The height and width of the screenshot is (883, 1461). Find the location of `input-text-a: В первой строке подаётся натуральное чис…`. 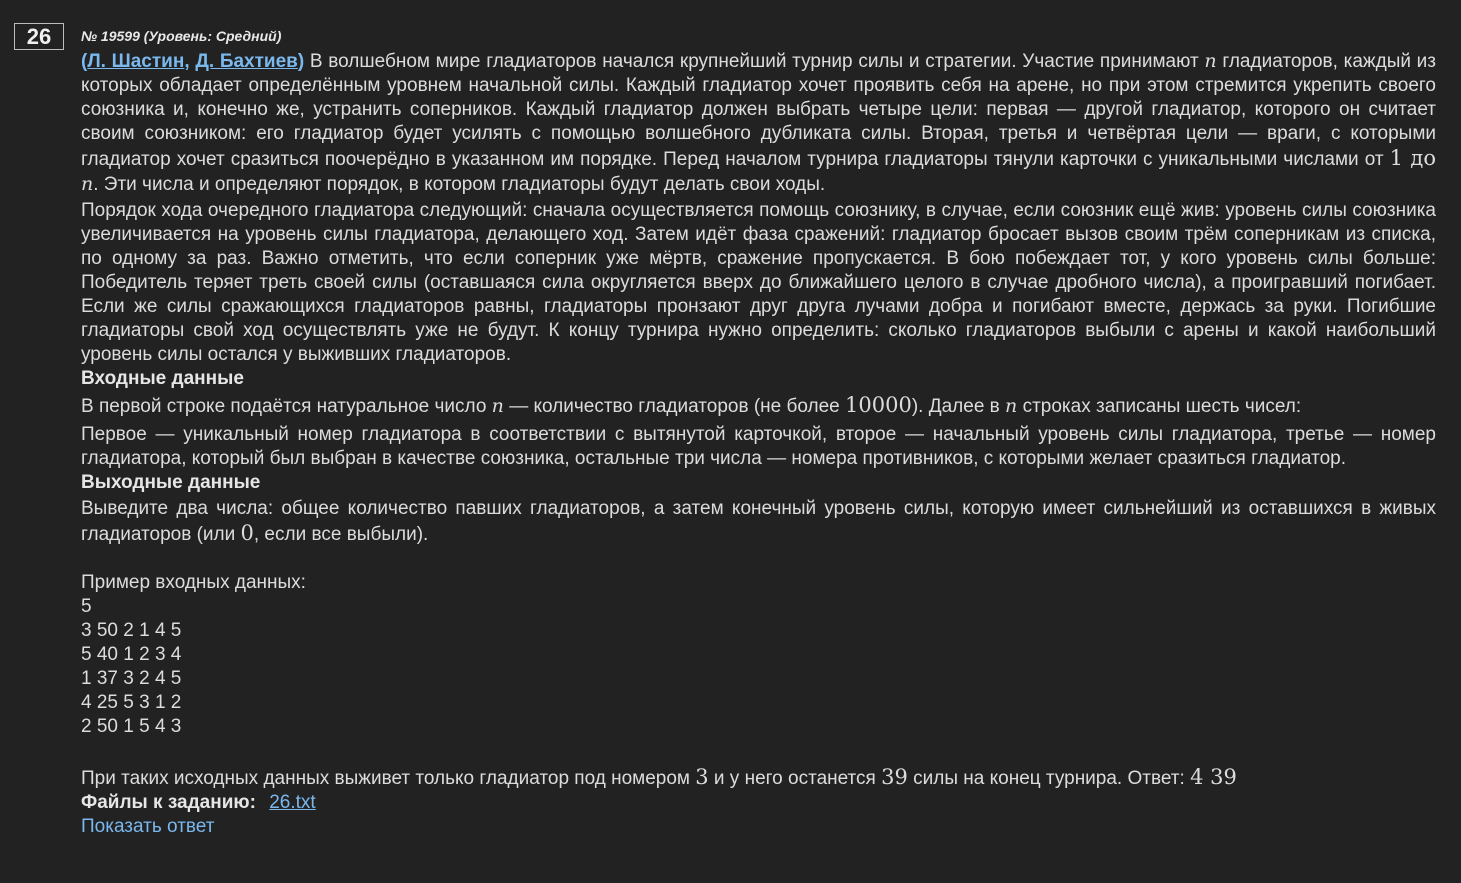

input-text-a: В первой строке подаётся натуральное чис… is located at coordinates (286, 406).